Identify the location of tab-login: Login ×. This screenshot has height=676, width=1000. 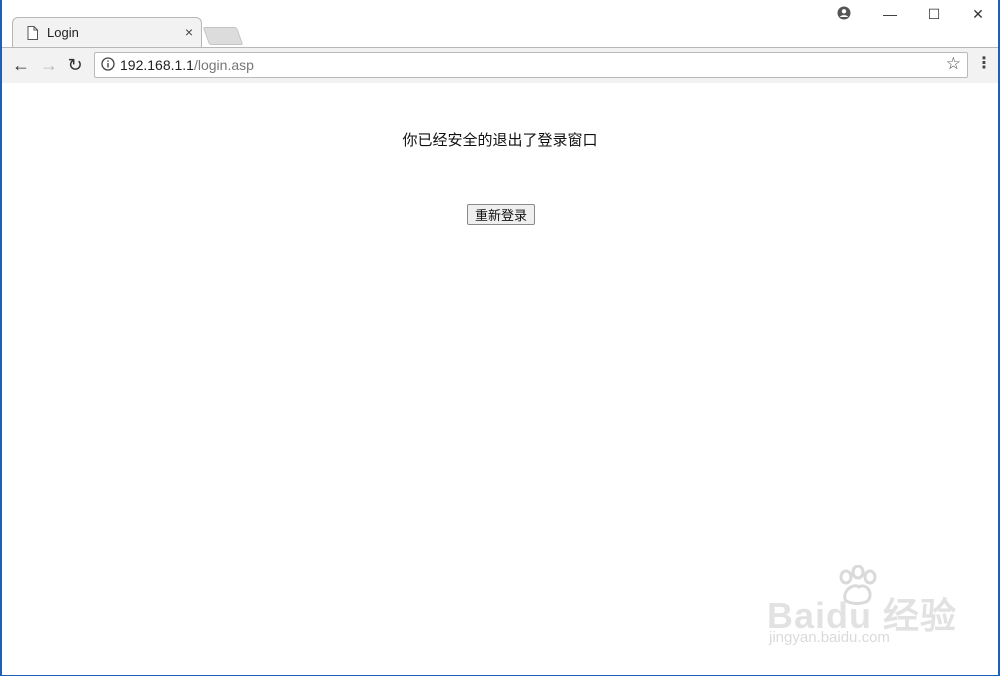
(107, 32).